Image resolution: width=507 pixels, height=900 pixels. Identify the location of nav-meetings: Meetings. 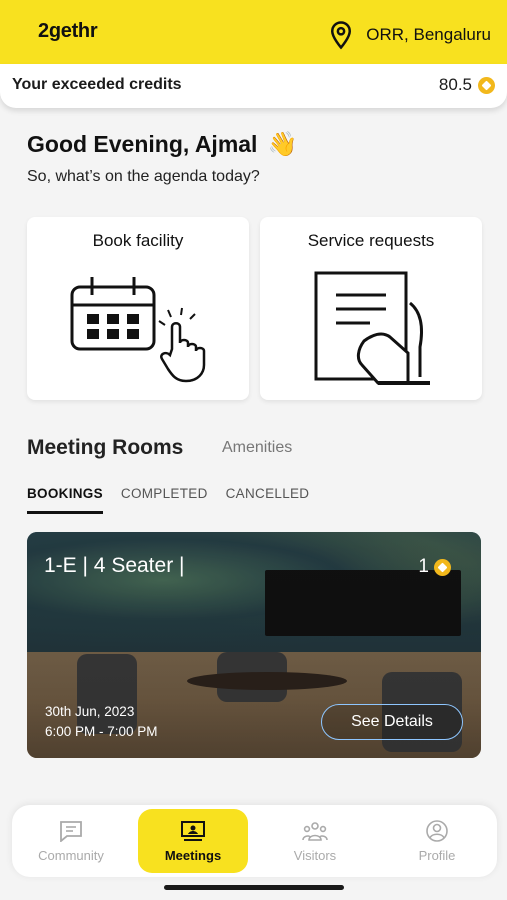
(193, 841).